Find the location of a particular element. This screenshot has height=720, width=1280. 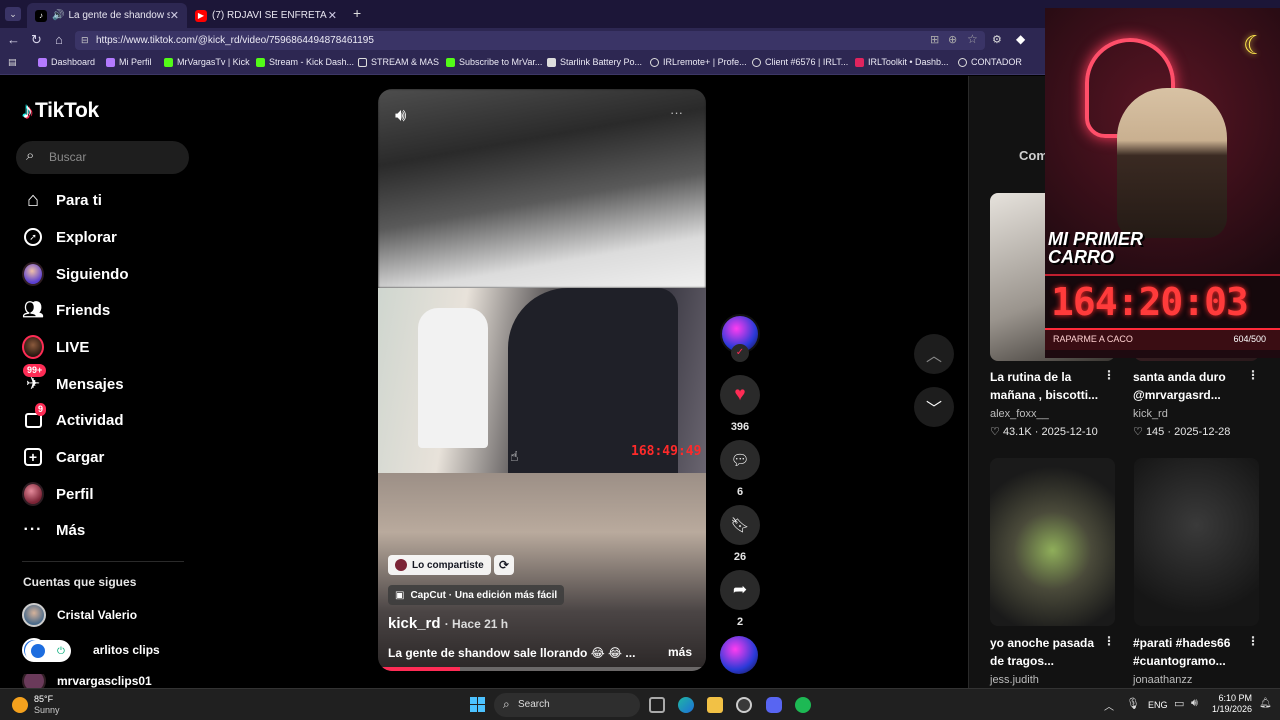

site-info-icon: ⊟ is located at coordinates (85, 40).